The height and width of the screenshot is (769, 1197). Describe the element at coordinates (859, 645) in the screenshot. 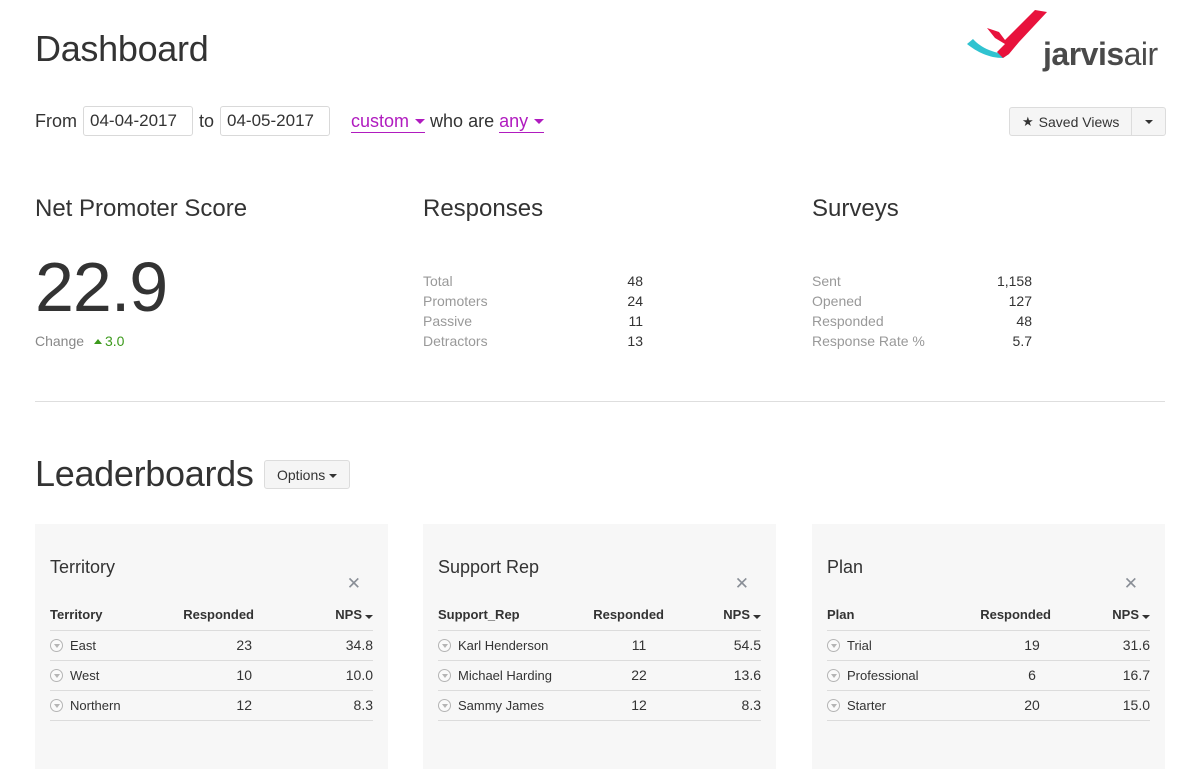

I see `row-name: Trial` at that location.